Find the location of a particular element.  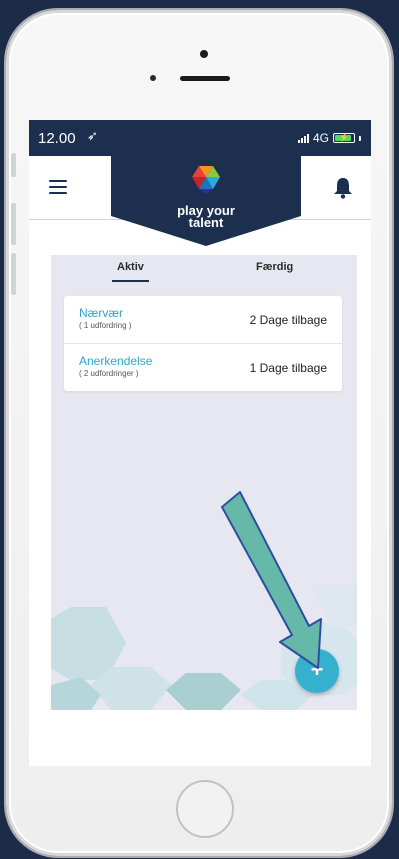

front-camera is located at coordinates (204, 54).